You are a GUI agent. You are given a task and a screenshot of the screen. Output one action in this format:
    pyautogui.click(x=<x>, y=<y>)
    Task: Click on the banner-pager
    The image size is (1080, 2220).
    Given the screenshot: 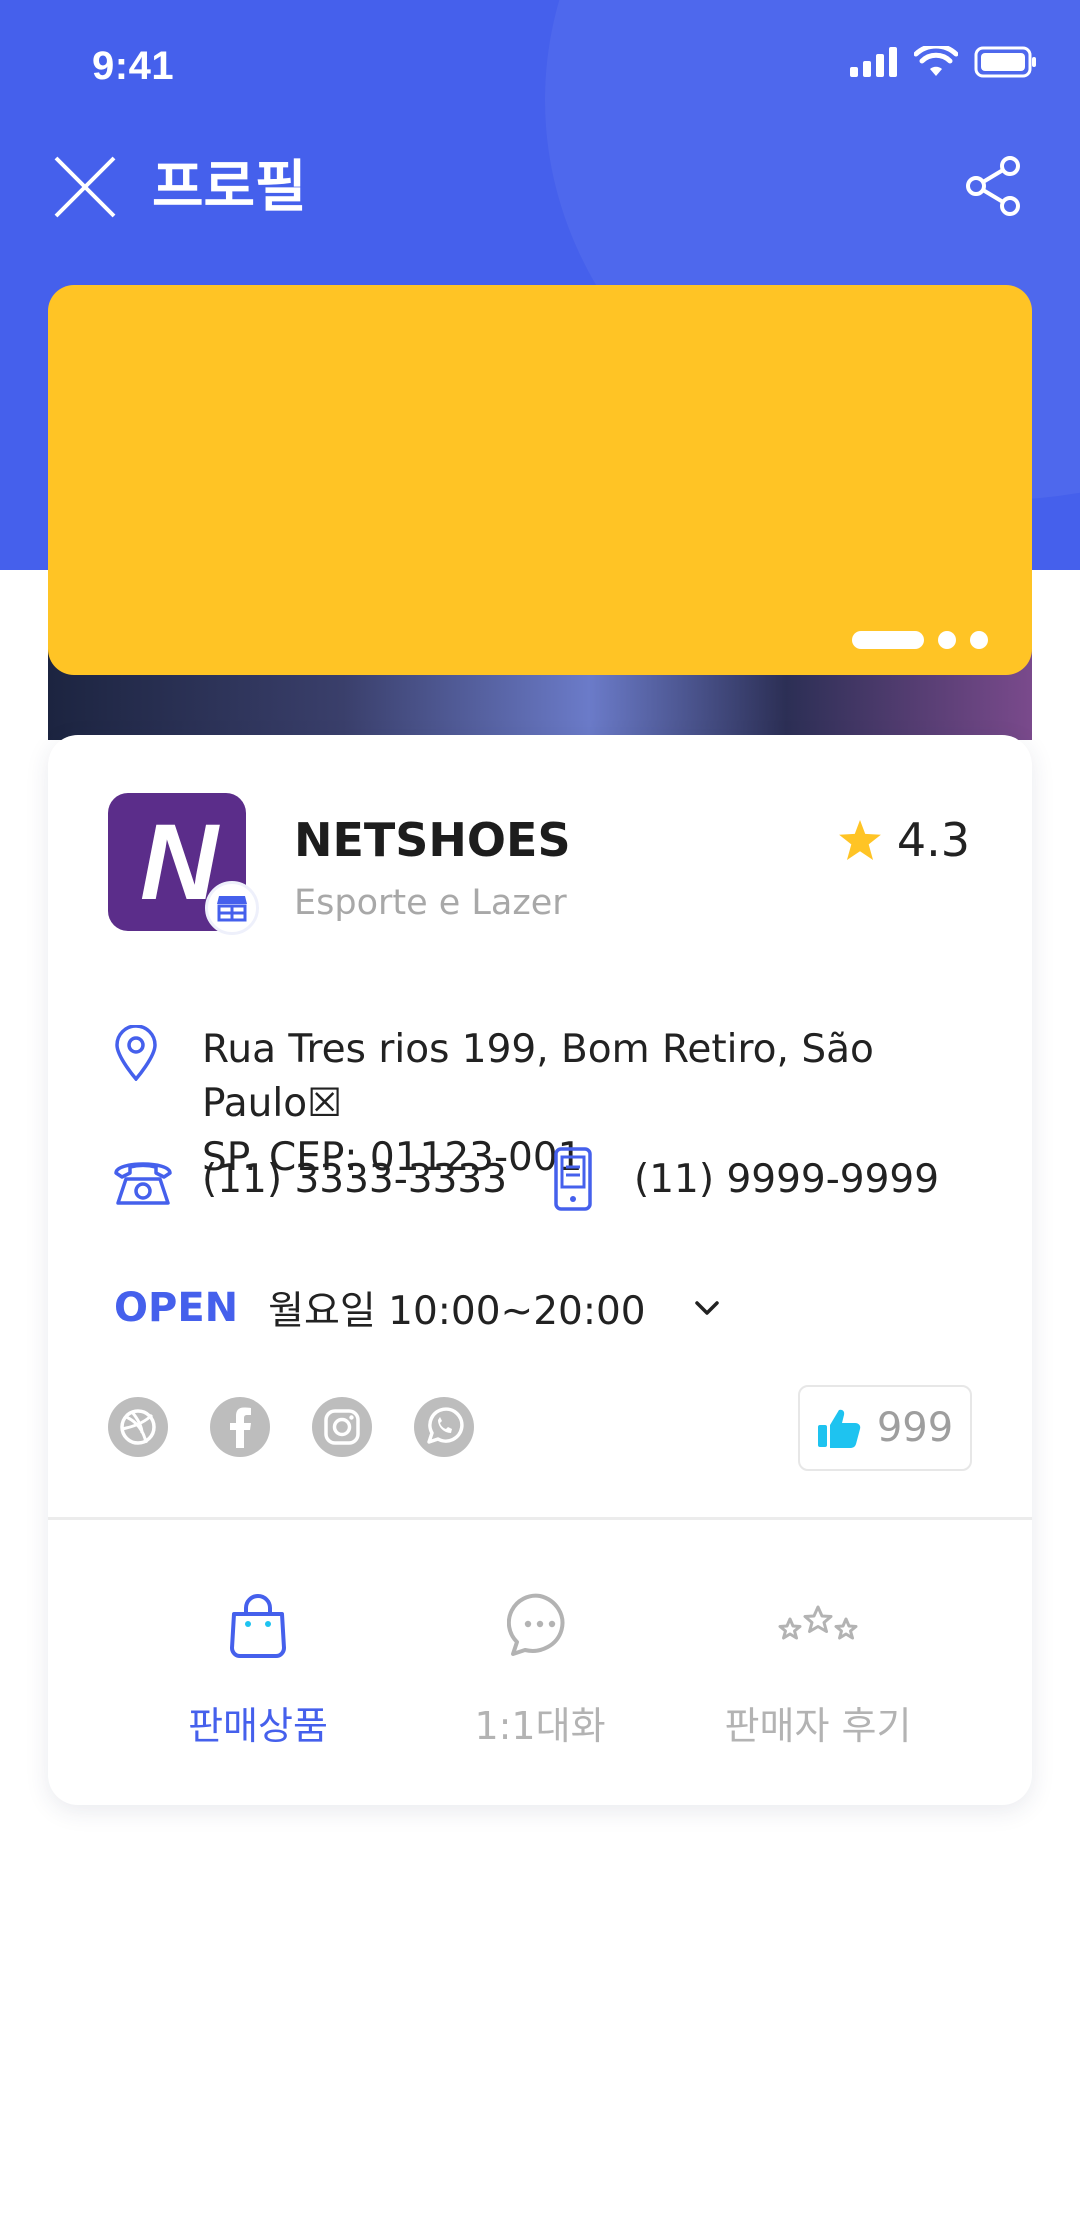 What is the action you would take?
    pyautogui.click(x=920, y=640)
    